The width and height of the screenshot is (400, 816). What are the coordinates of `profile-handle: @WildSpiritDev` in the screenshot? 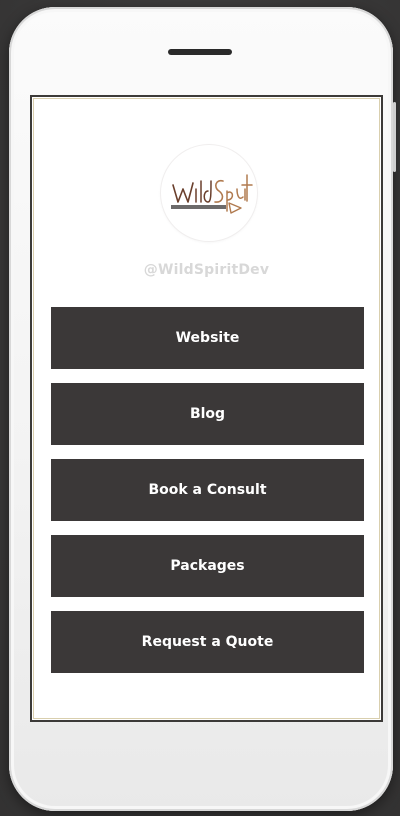 It's located at (206, 270).